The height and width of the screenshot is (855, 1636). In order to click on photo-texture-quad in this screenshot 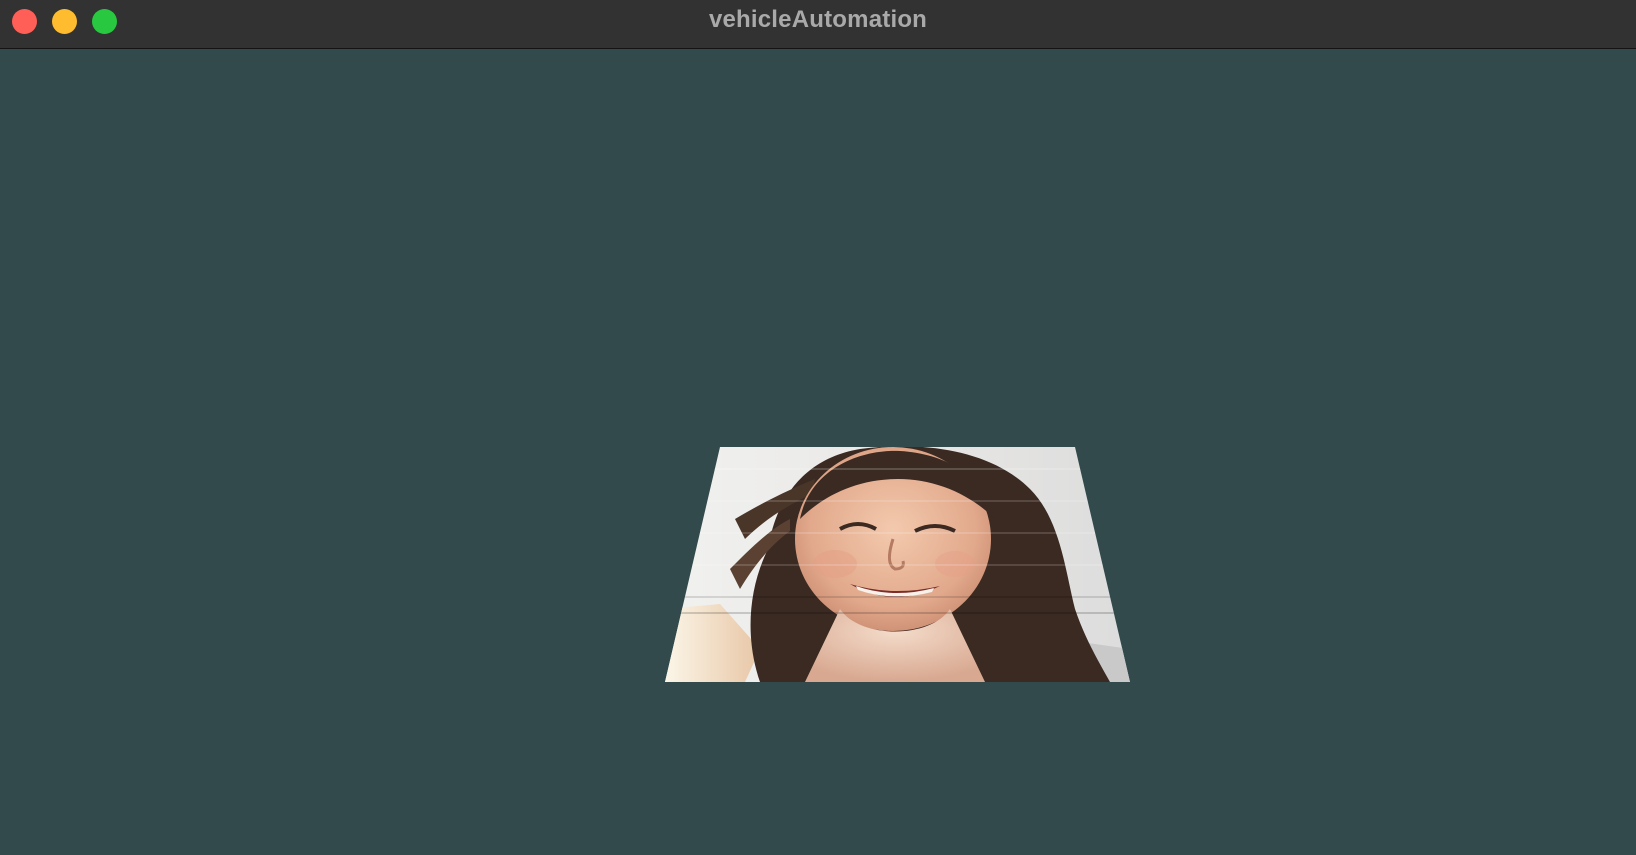, I will do `click(897, 564)`.